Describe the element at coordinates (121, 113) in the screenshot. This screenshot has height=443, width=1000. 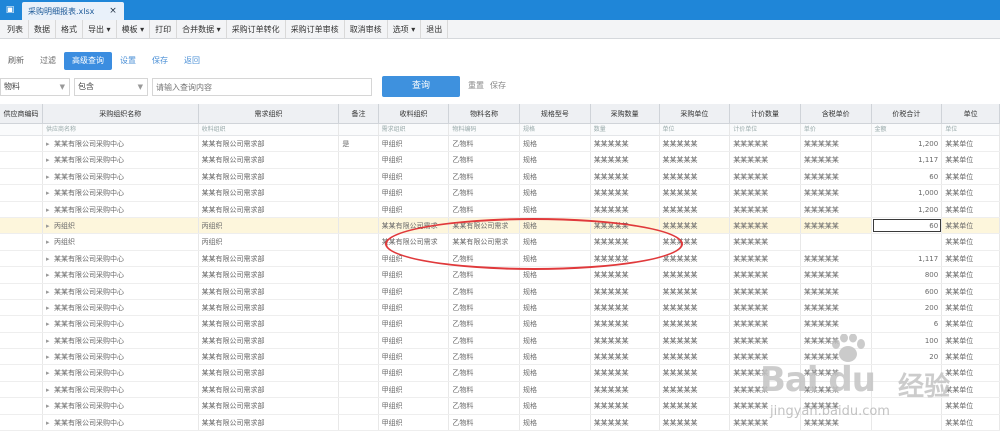
I see `column-header: 采购组织名称` at that location.